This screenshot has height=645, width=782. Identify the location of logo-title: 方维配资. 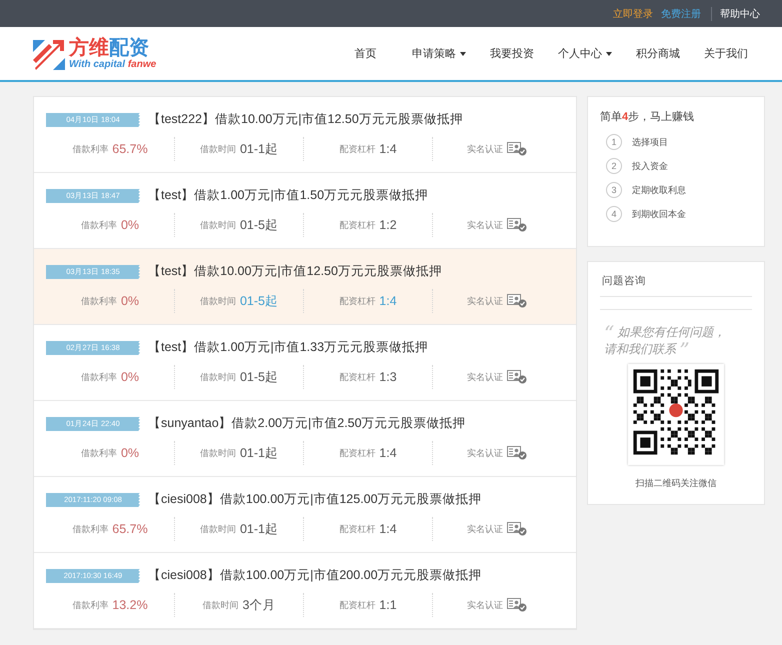
(109, 47).